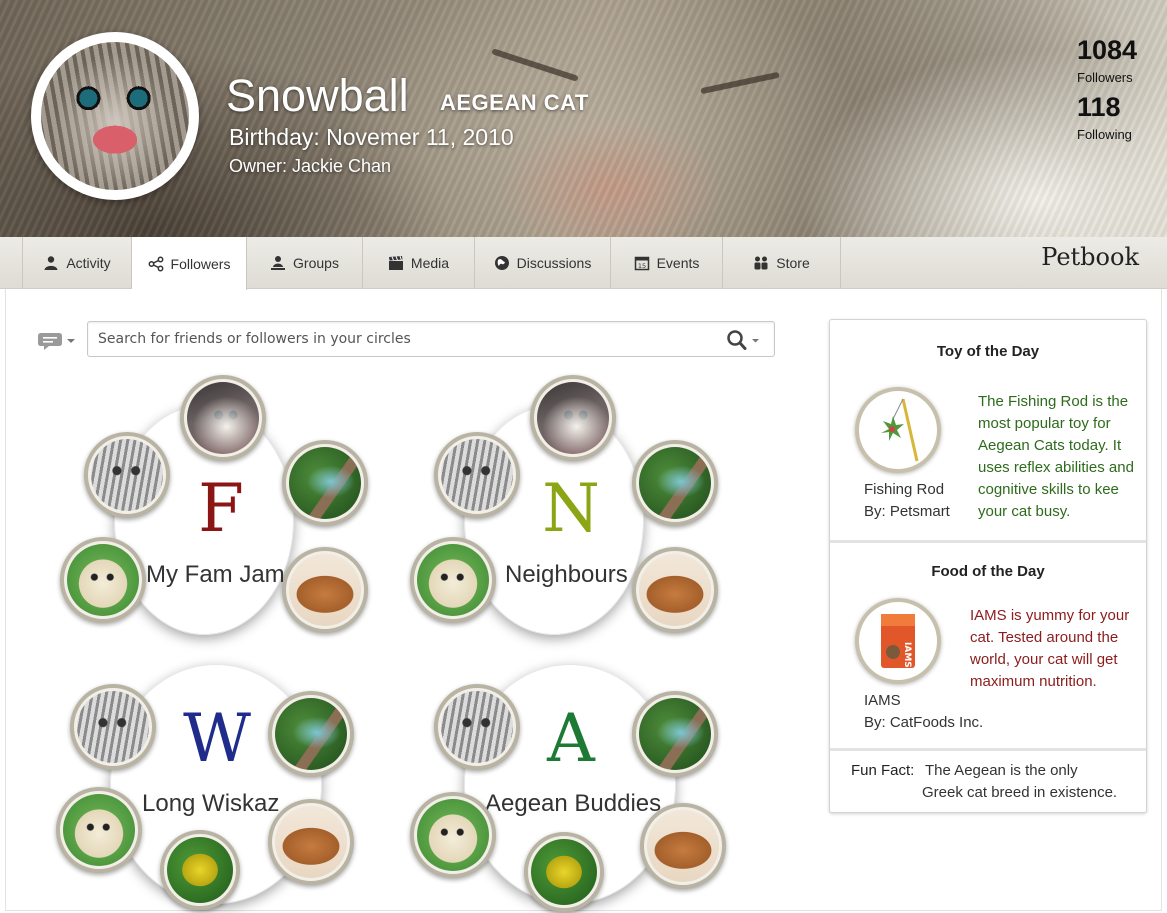 Image resolution: width=1167 pixels, height=913 pixels. What do you see at coordinates (316, 263) in the screenshot?
I see `tab-label: Groups` at bounding box center [316, 263].